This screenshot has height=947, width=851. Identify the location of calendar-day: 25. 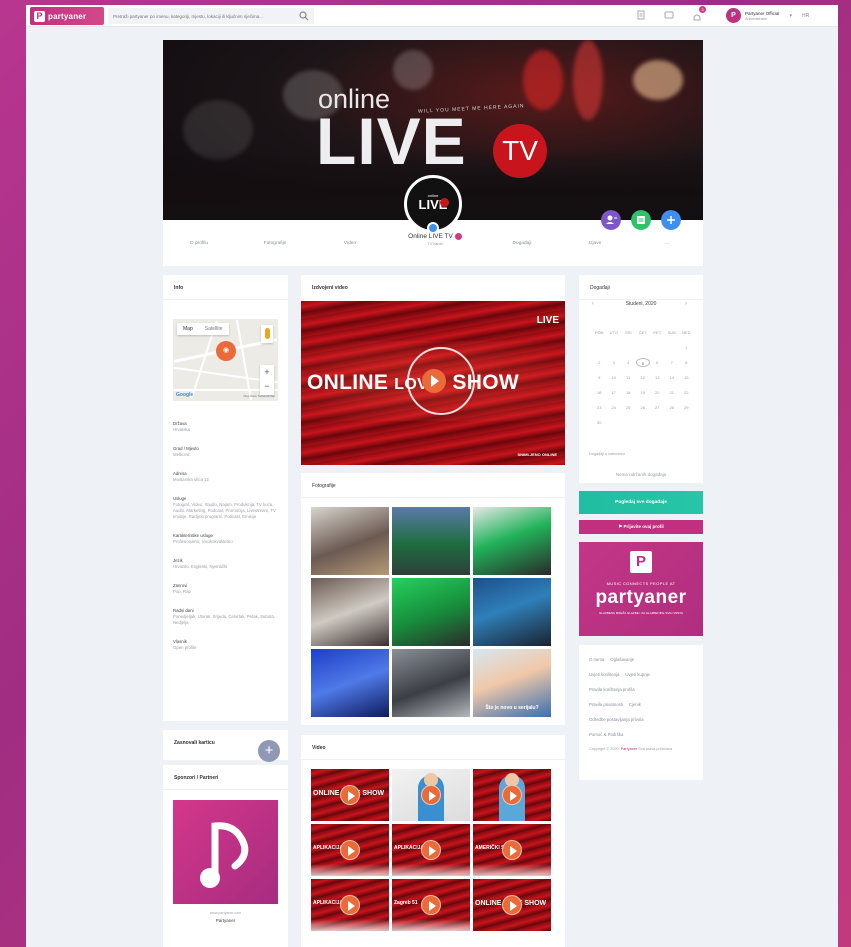
(628, 407).